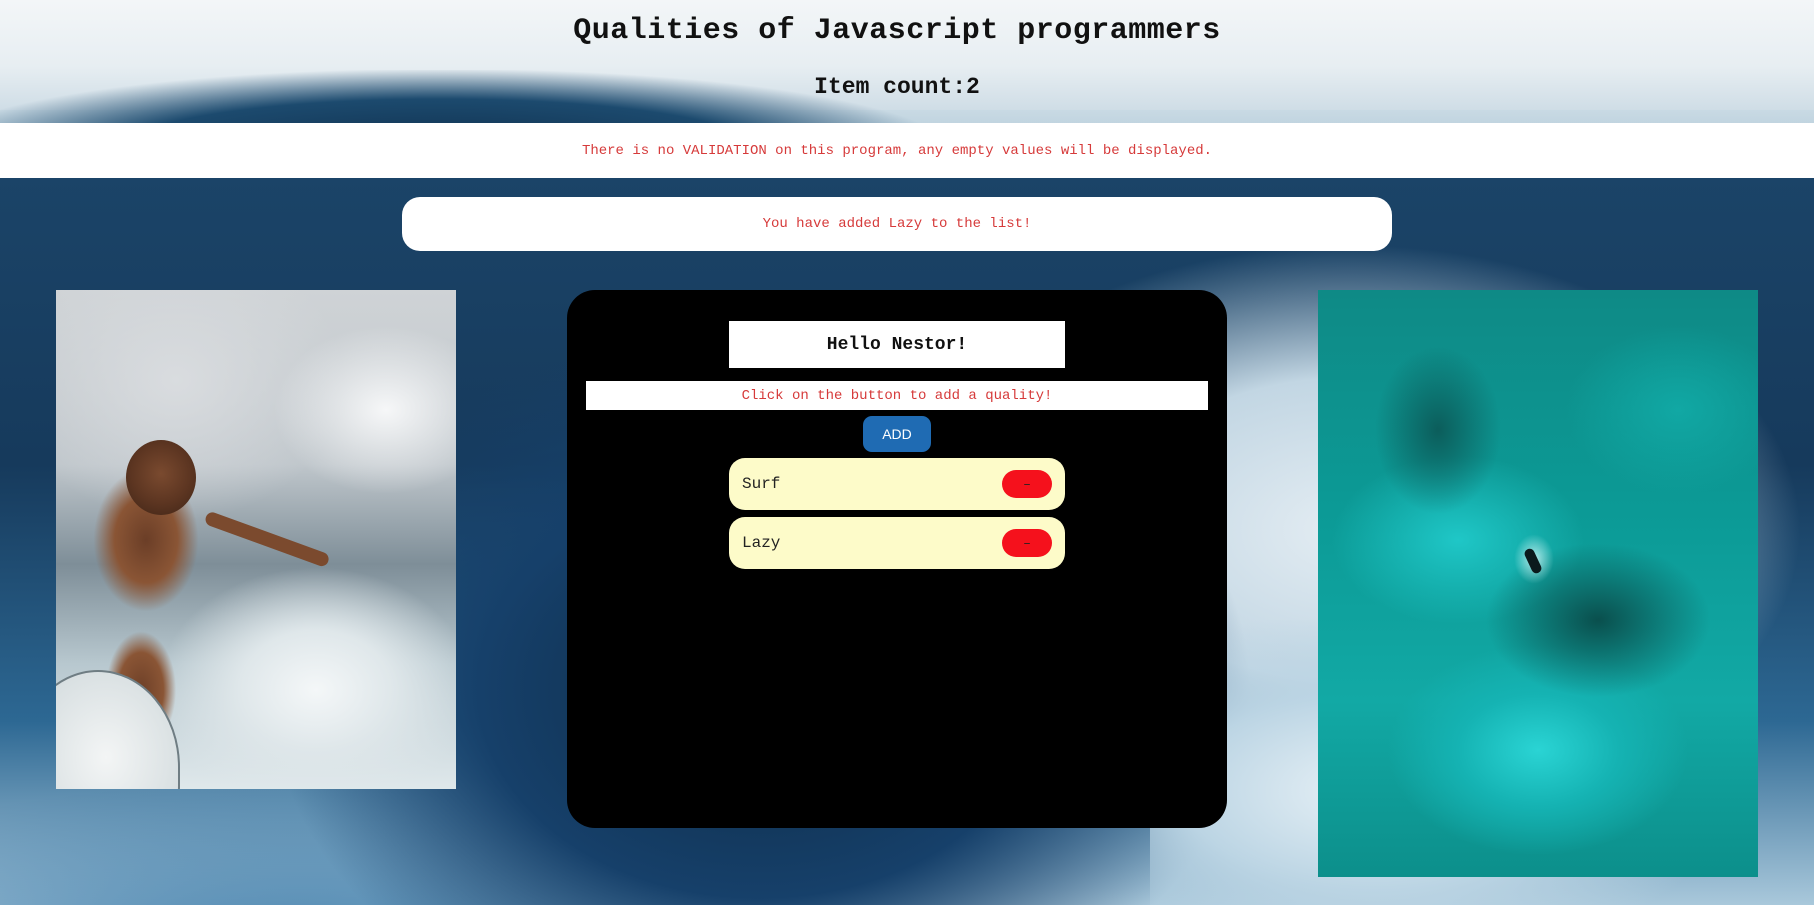 This screenshot has height=905, width=1814. What do you see at coordinates (897, 344) in the screenshot?
I see `greeting-banner: Hello Nestor!` at bounding box center [897, 344].